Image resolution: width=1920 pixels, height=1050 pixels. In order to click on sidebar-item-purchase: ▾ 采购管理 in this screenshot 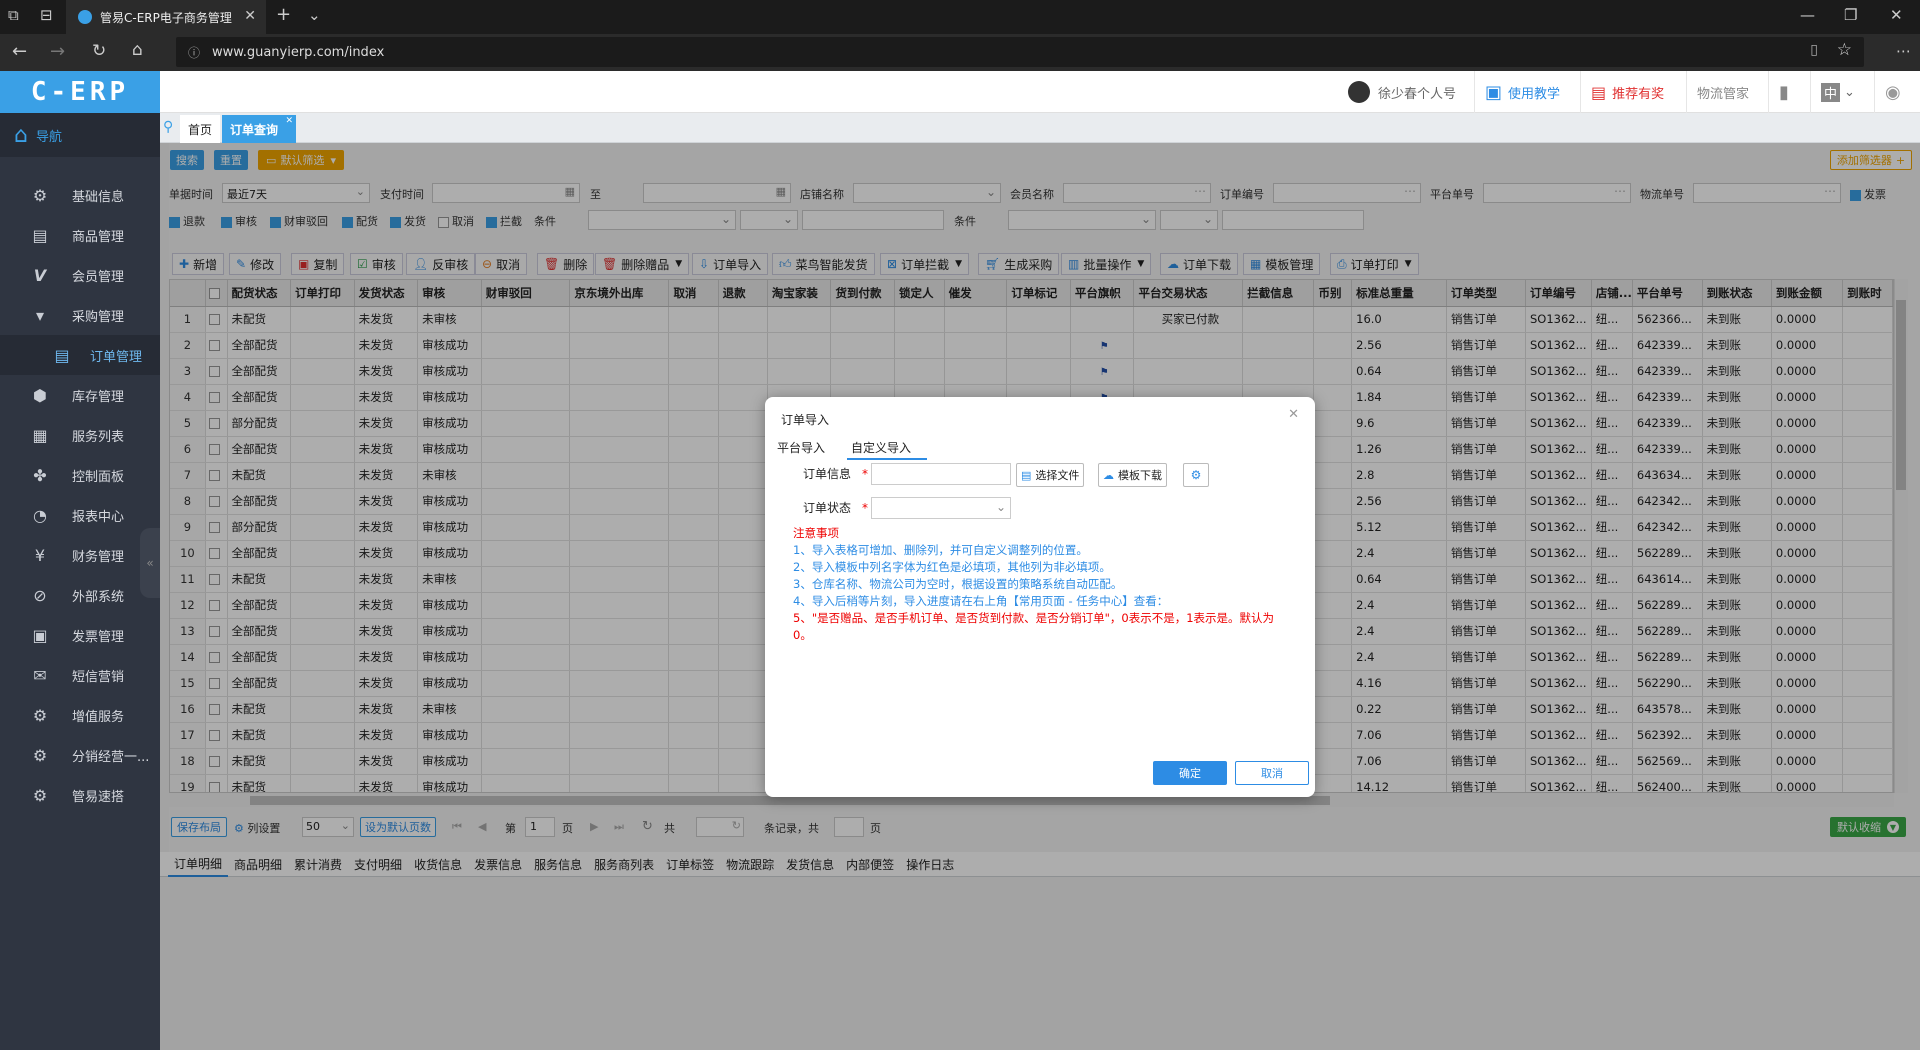, I will do `click(80, 315)`.